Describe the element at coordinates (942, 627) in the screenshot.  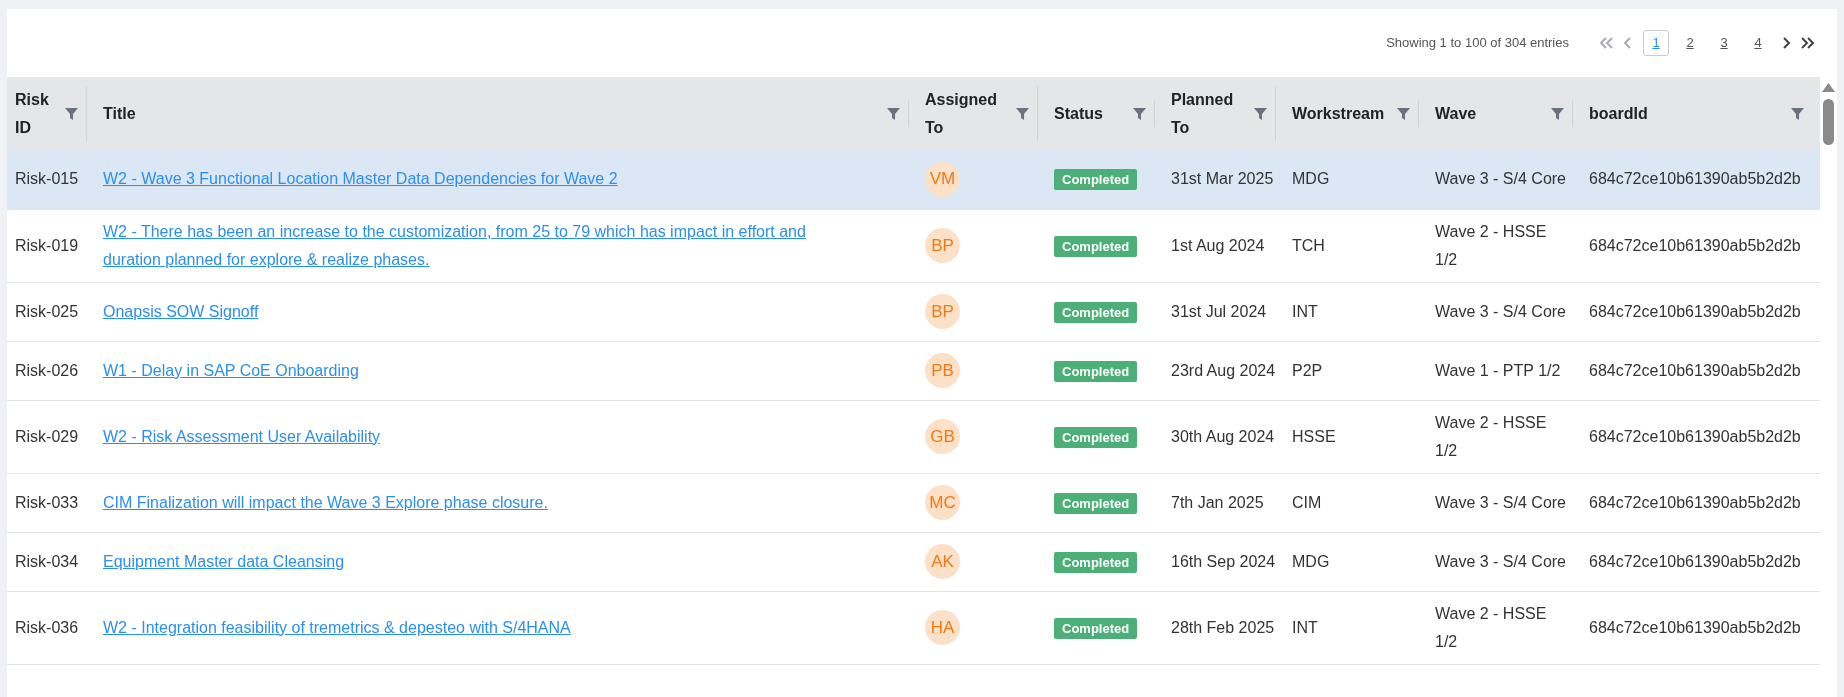
I see `avatar-initials: HA` at that location.